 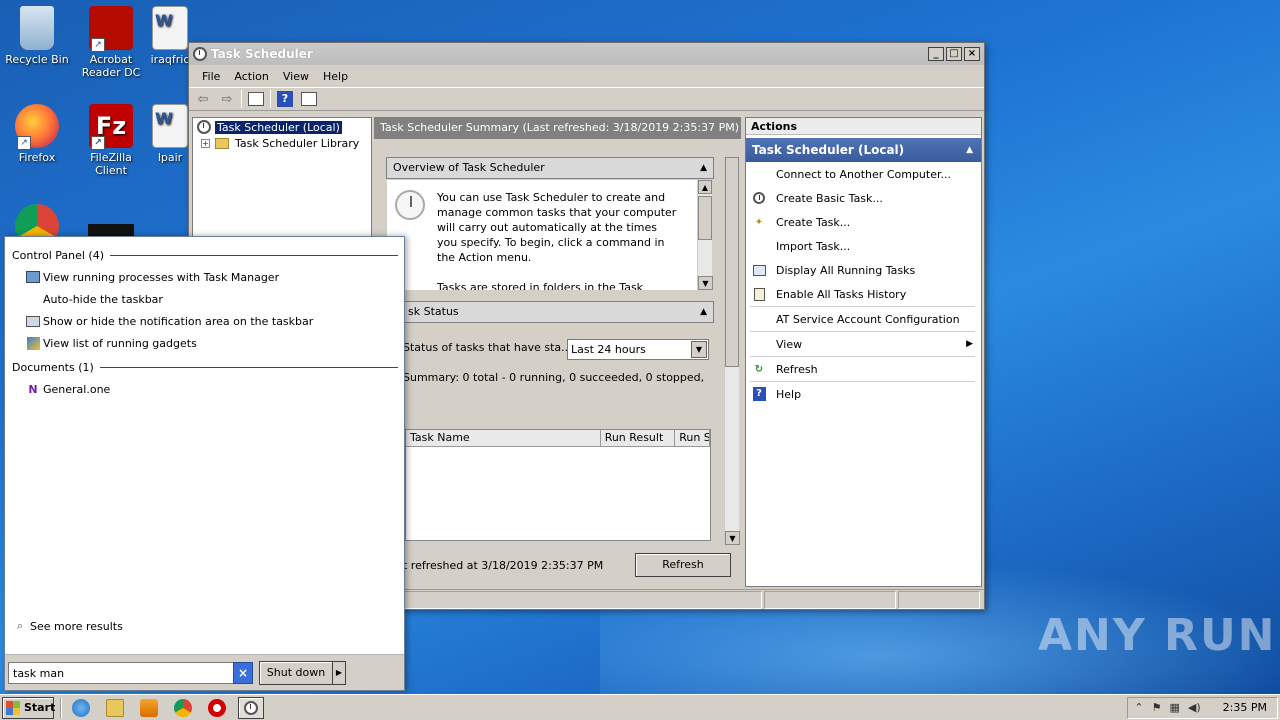 What do you see at coordinates (33, 321) in the screenshot?
I see `notification-area-icon` at bounding box center [33, 321].